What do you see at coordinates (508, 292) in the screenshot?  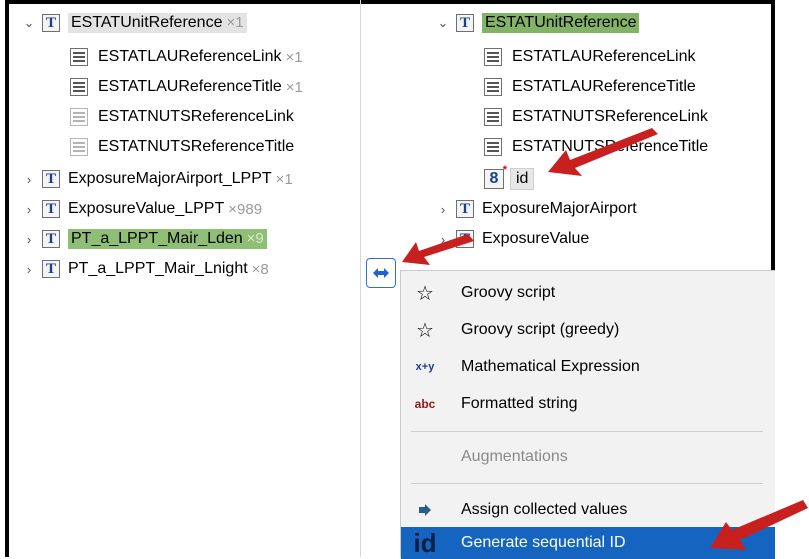 I see `menu-item-label: Groovy script` at bounding box center [508, 292].